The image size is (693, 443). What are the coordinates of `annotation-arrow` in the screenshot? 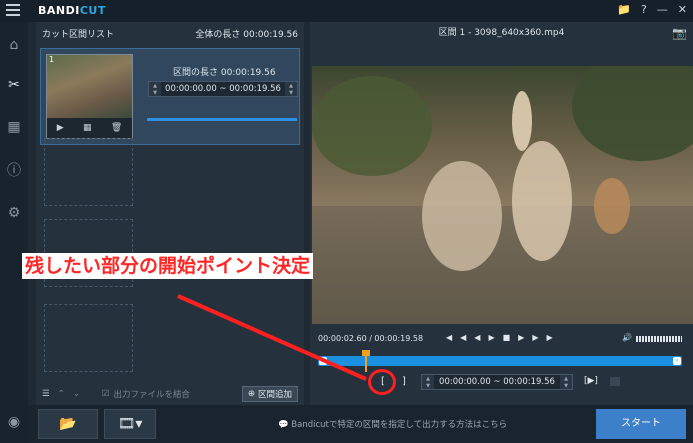 It's located at (272, 337).